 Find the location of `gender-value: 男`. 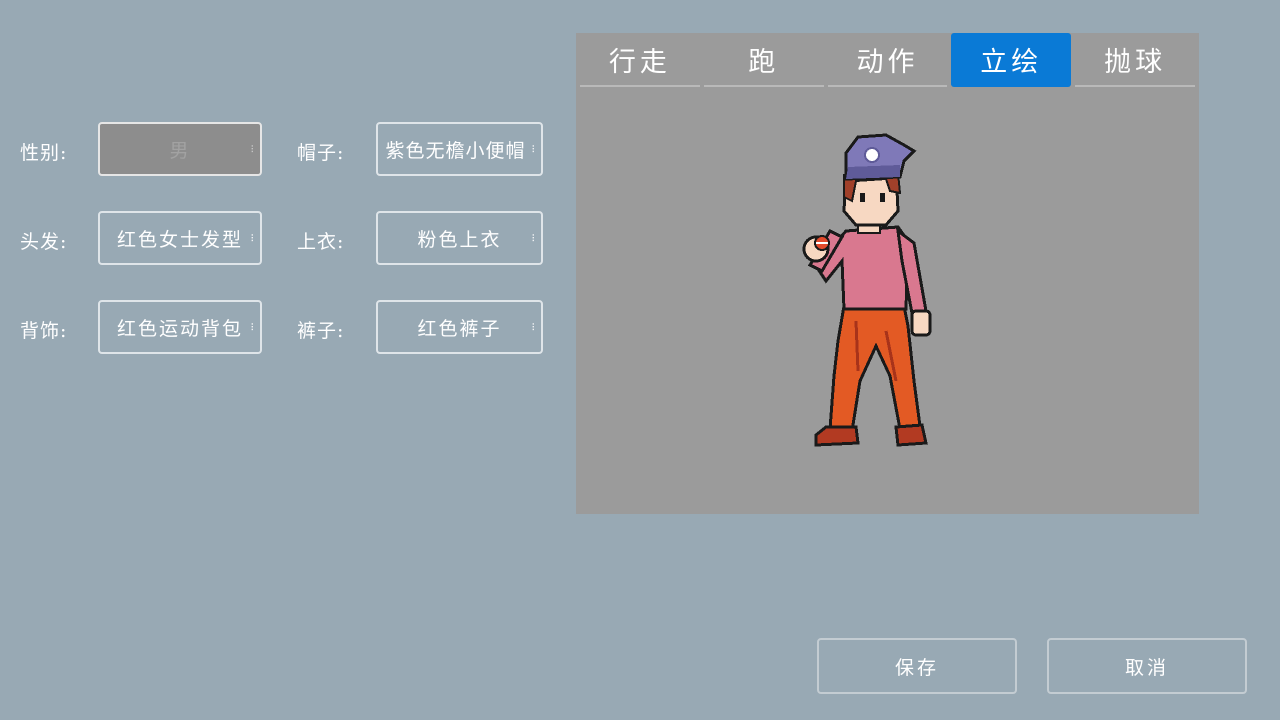

gender-value: 男 is located at coordinates (180, 150).